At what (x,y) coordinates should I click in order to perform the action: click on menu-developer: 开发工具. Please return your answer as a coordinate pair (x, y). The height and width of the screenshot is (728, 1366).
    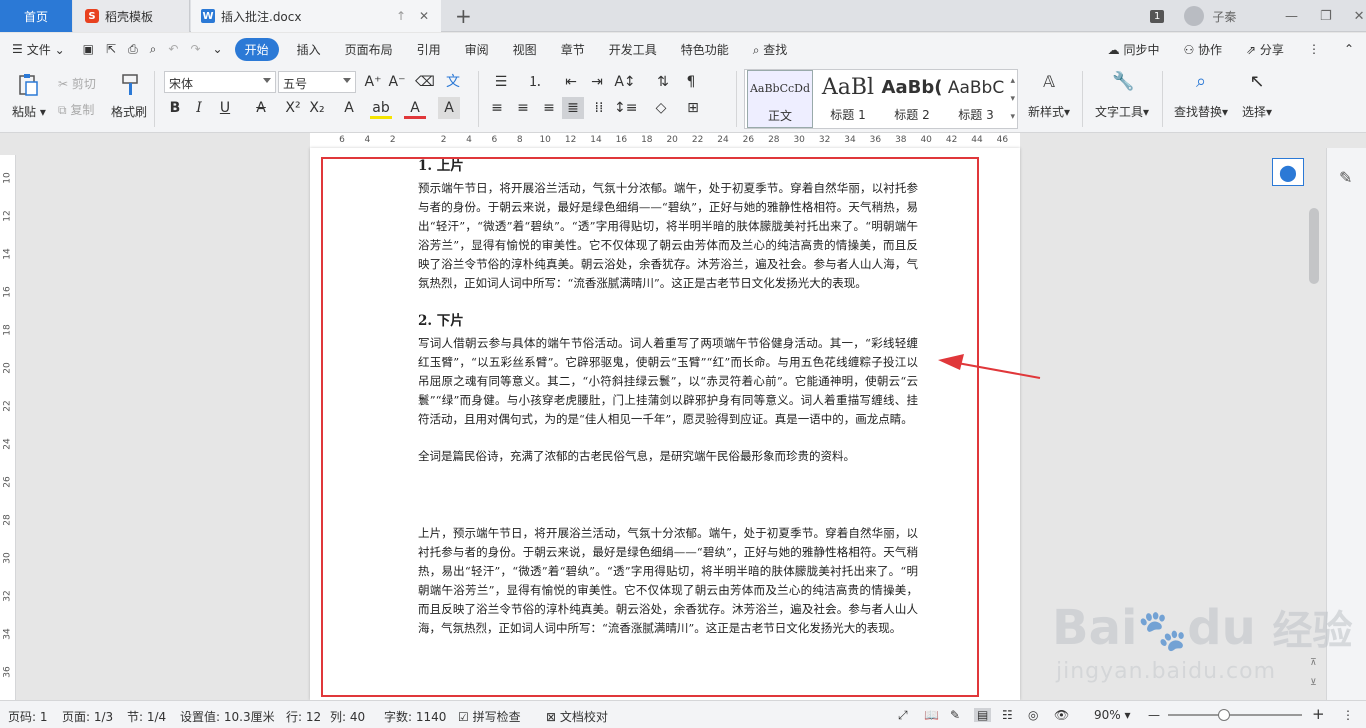
    Looking at the image, I should click on (633, 49).